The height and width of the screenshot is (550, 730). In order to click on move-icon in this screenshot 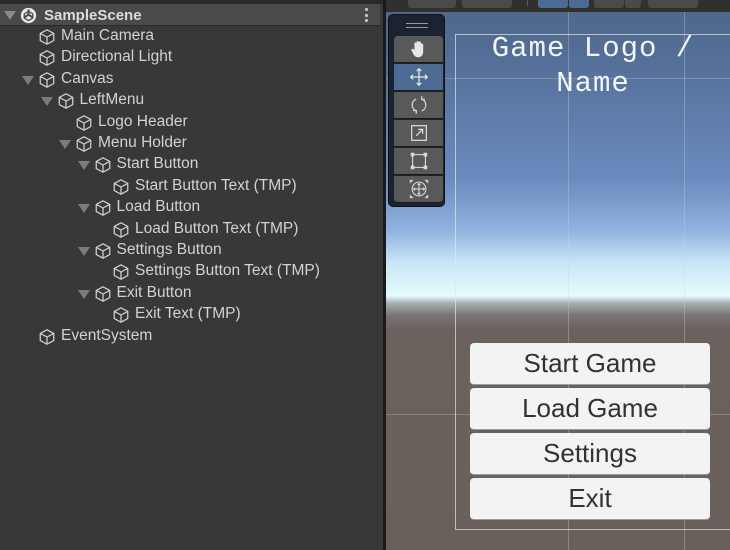, I will do `click(418, 77)`.